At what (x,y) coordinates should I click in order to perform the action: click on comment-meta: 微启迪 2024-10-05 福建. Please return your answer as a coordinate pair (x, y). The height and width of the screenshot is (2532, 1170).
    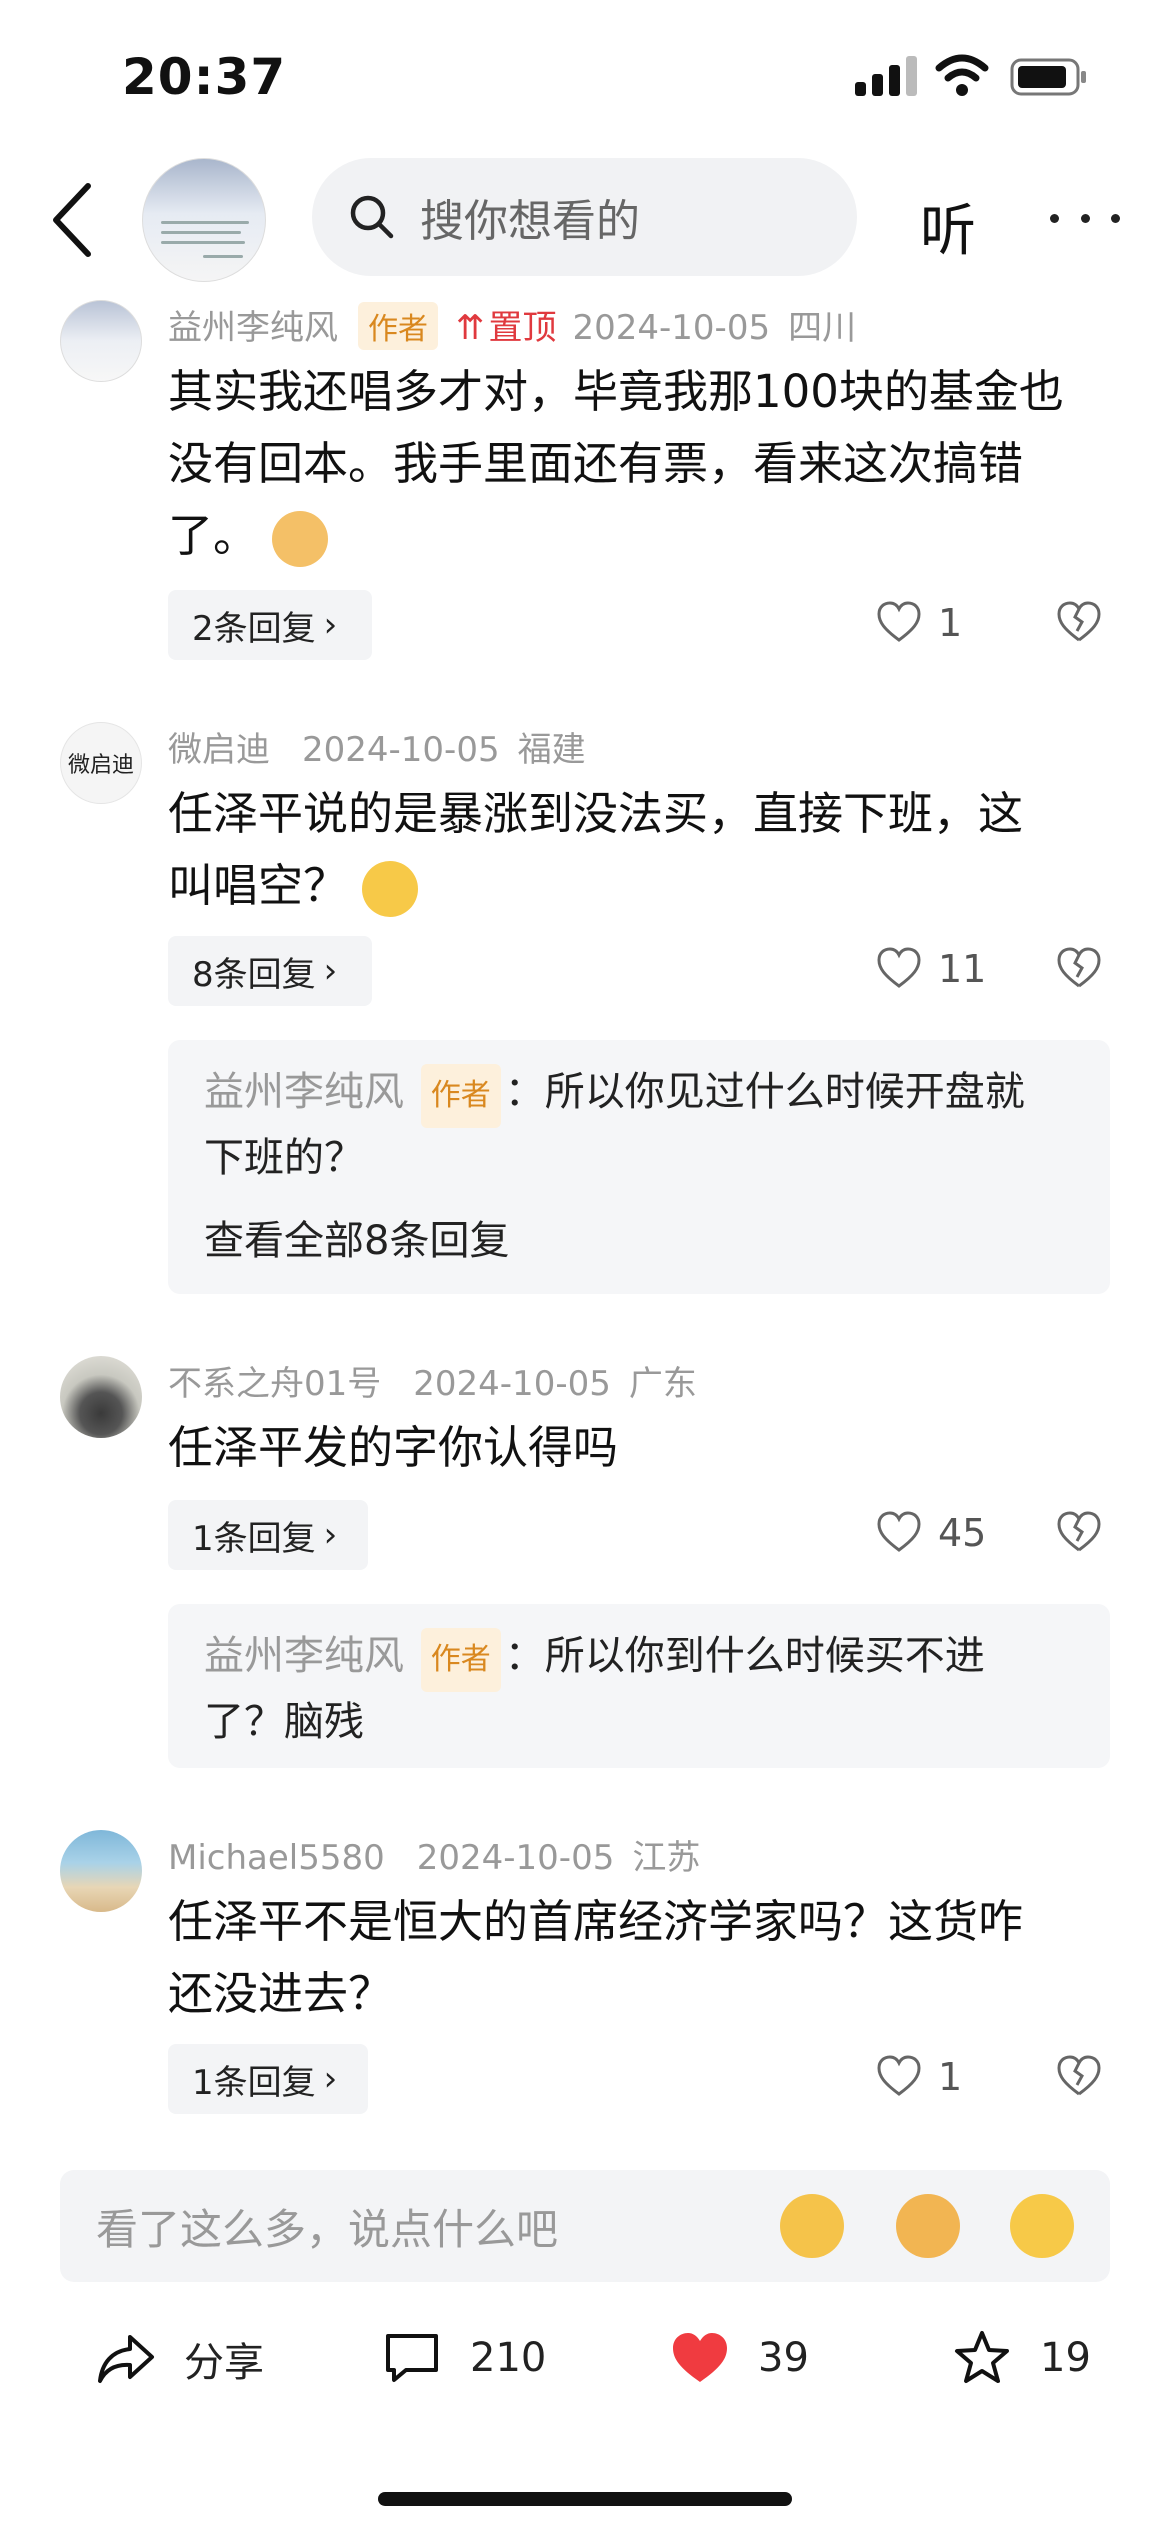
    Looking at the image, I should click on (377, 746).